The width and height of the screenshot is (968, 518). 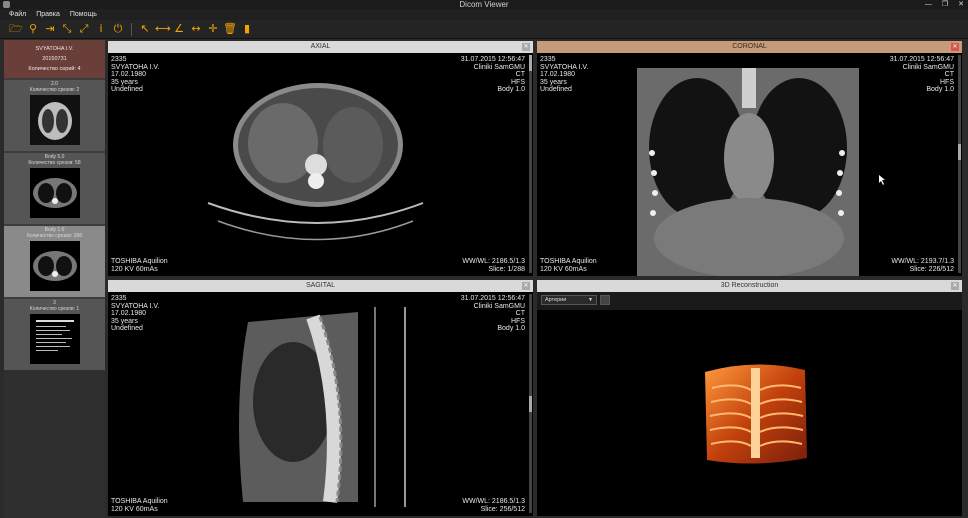 What do you see at coordinates (179, 29) in the screenshot?
I see `angle-icon: ∠` at bounding box center [179, 29].